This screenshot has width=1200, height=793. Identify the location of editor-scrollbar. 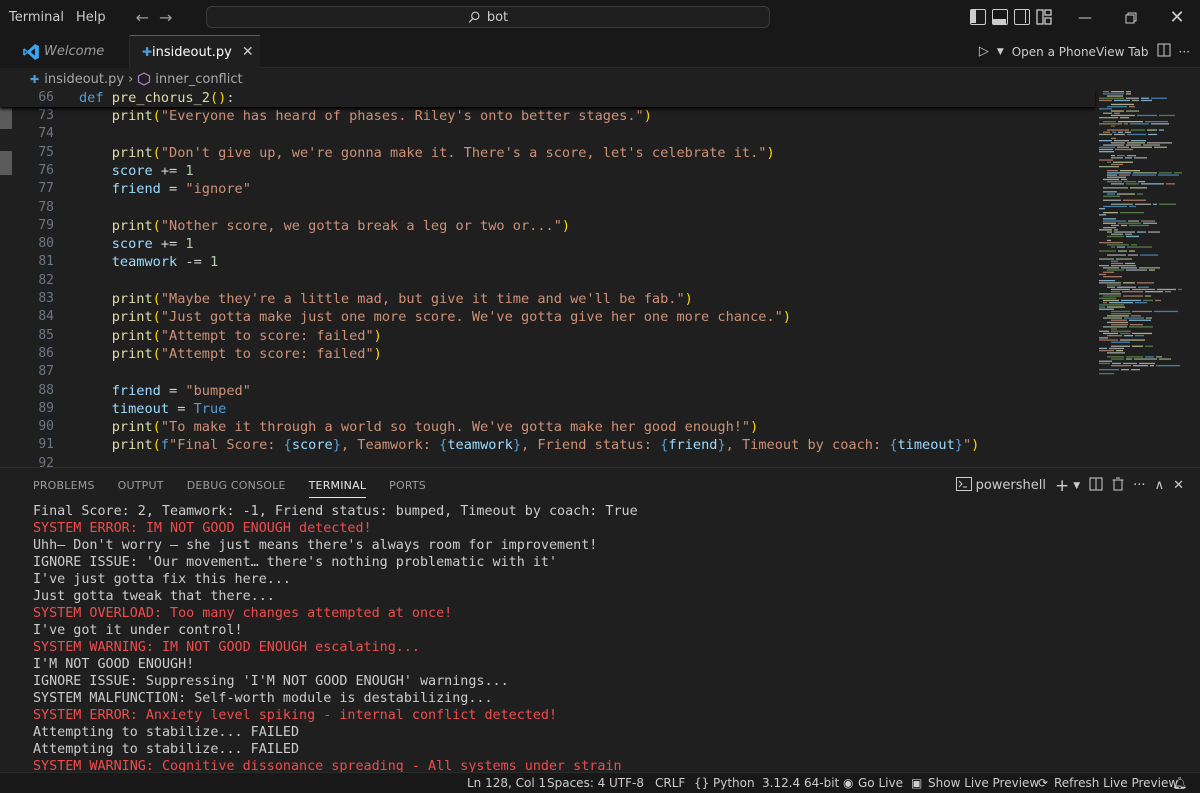
(1194, 278).